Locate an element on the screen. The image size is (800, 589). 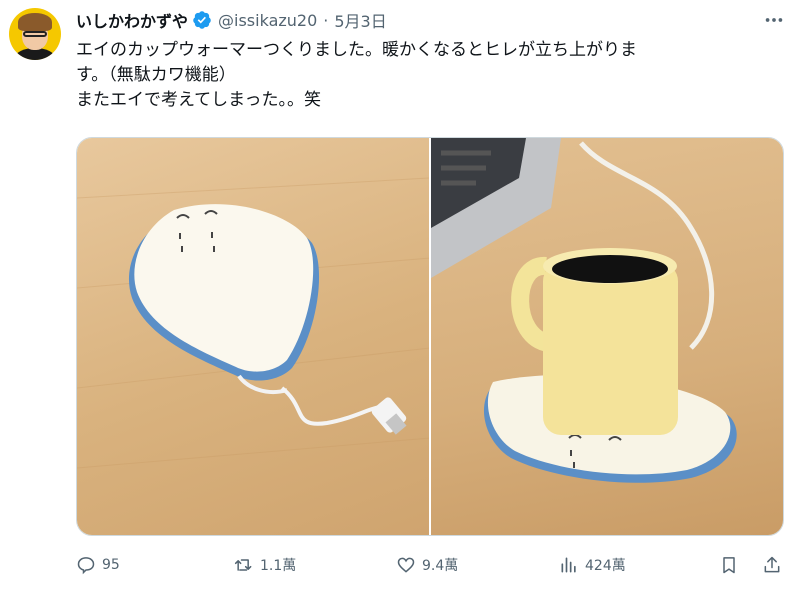
views-button: 424萬 is located at coordinates (592, 565).